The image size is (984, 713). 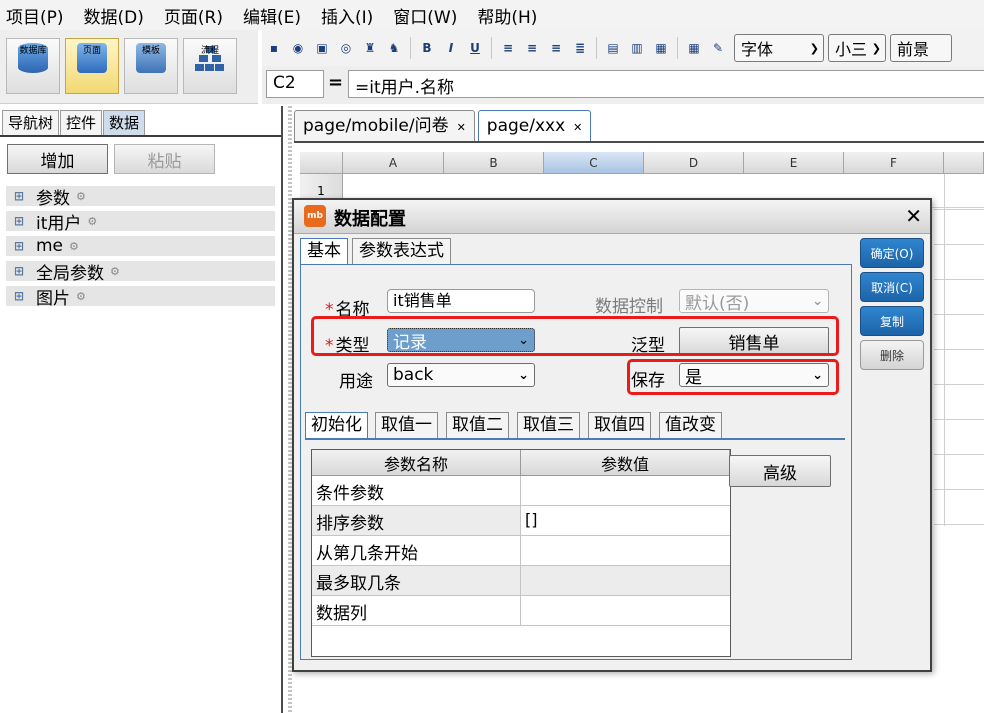 What do you see at coordinates (964, 163) in the screenshot?
I see `column-header-next` at bounding box center [964, 163].